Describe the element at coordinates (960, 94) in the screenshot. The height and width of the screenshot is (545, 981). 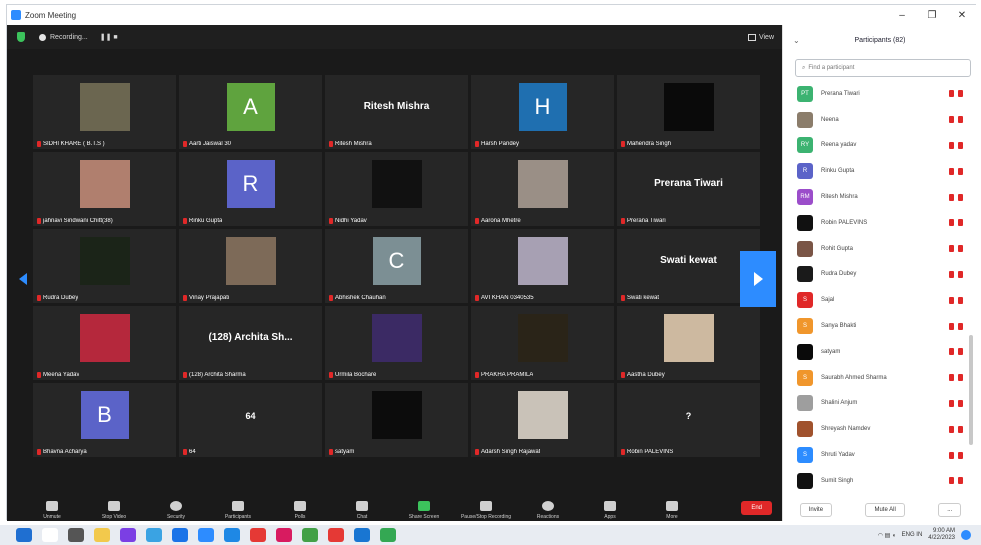
I see `video-off-icon` at that location.